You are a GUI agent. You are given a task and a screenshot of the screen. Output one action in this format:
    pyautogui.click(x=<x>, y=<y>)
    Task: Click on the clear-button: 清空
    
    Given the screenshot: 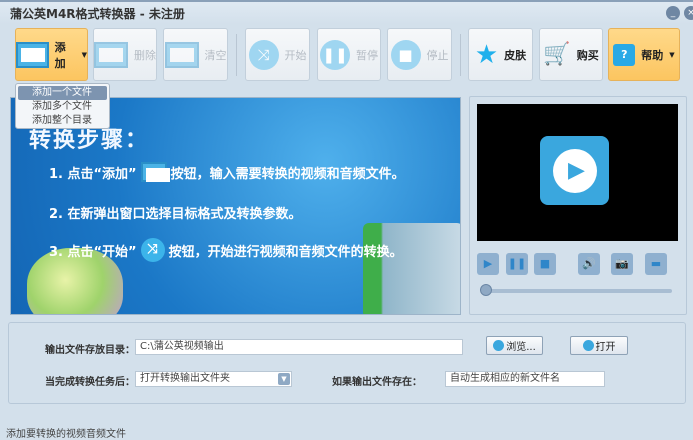 What is the action you would take?
    pyautogui.click(x=195, y=54)
    